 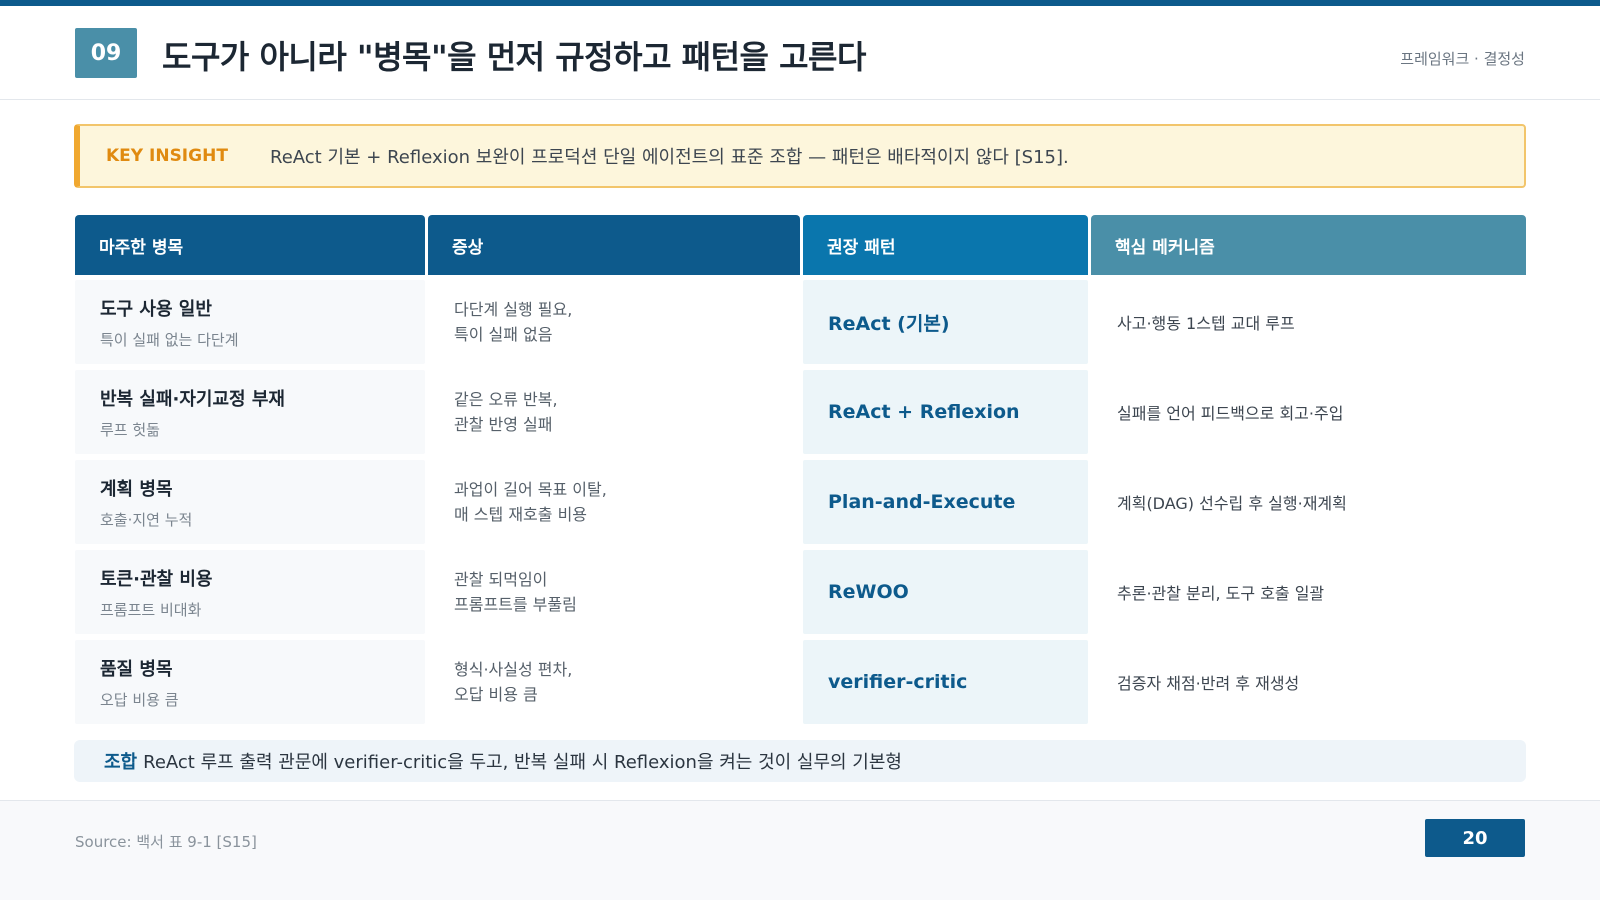 I want to click on bottleneck-subtitle: 오답 비용 큼, so click(x=139, y=699).